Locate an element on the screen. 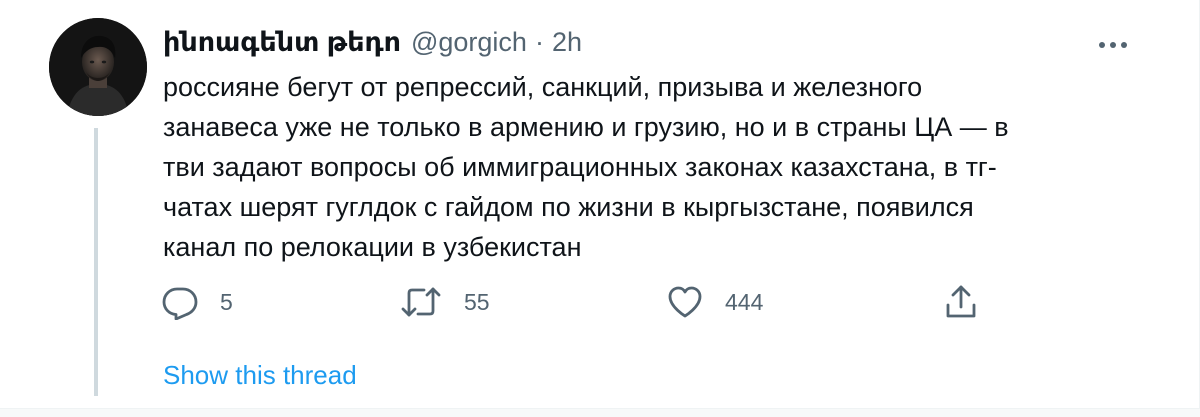  share-icon is located at coordinates (961, 301).